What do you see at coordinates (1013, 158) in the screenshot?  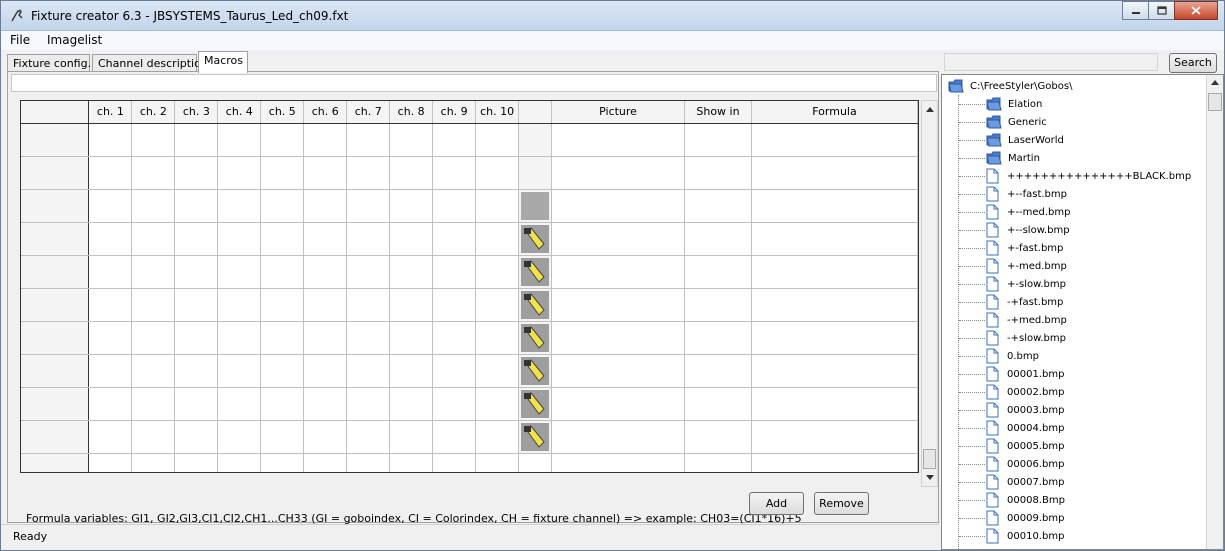 I see `tree-folder-item: Martin` at bounding box center [1013, 158].